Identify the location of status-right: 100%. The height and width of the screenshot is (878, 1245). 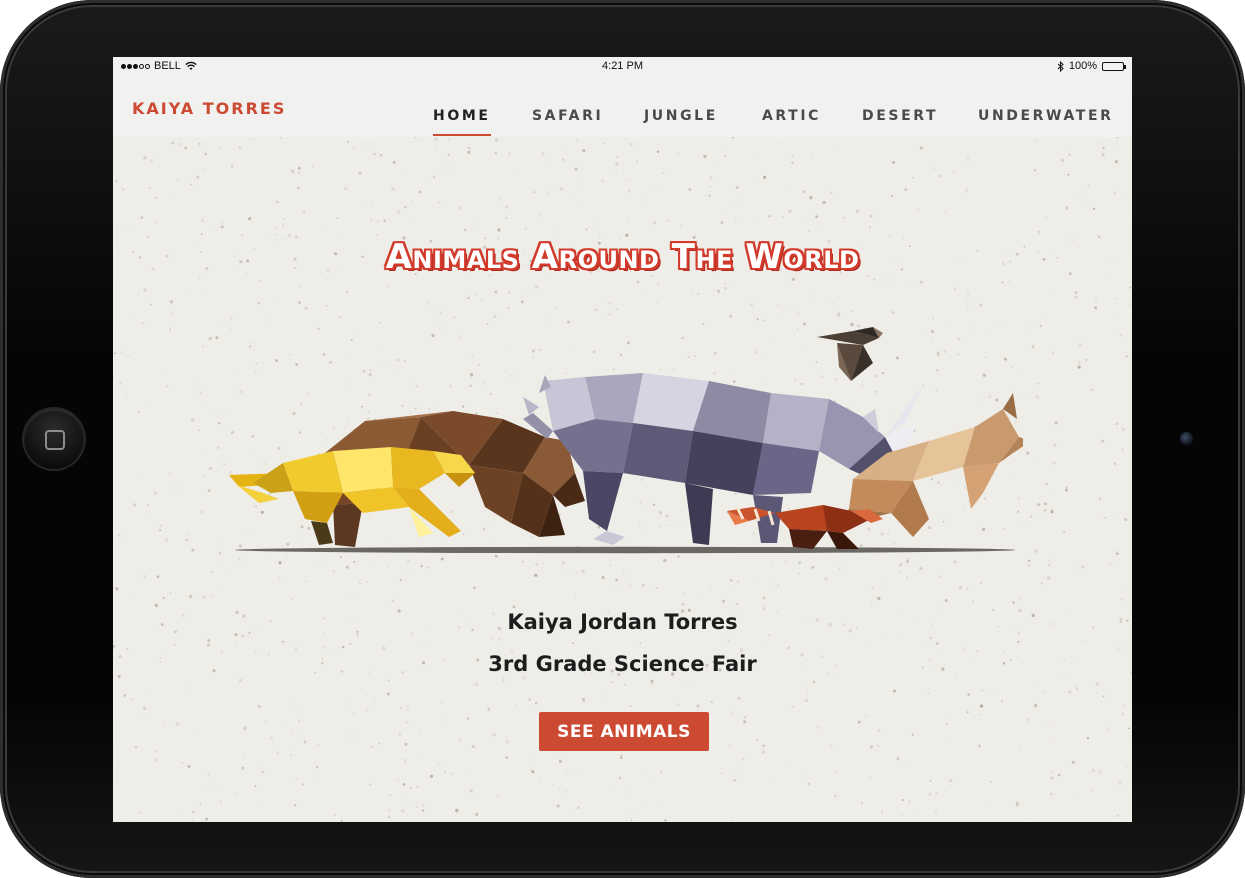
(1091, 66).